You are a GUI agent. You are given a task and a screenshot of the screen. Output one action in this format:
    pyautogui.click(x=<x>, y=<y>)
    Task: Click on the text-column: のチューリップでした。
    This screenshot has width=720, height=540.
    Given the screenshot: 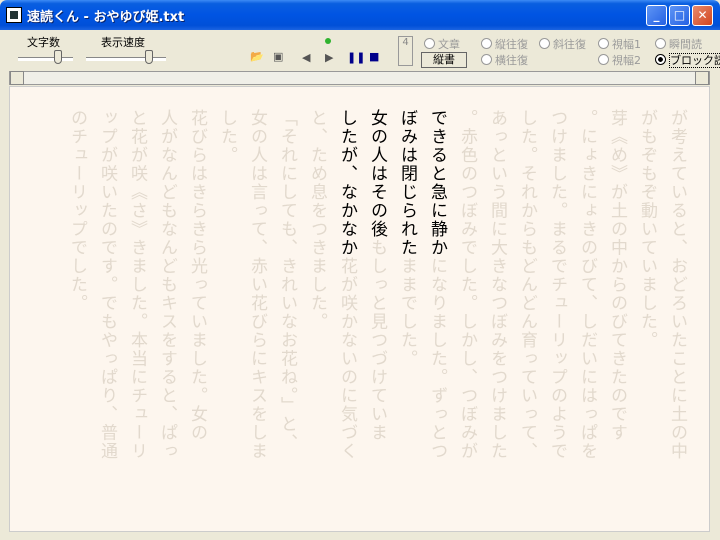 What is the action you would take?
    pyautogui.click(x=77, y=211)
    